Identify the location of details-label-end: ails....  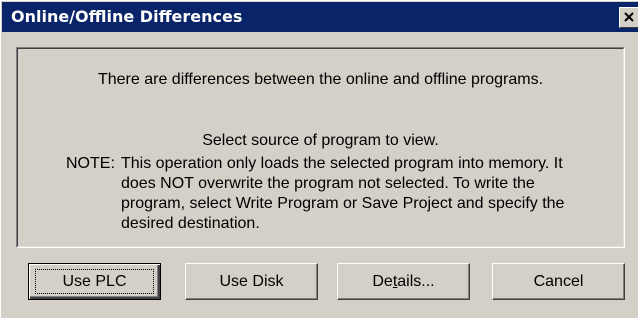
(416, 281).